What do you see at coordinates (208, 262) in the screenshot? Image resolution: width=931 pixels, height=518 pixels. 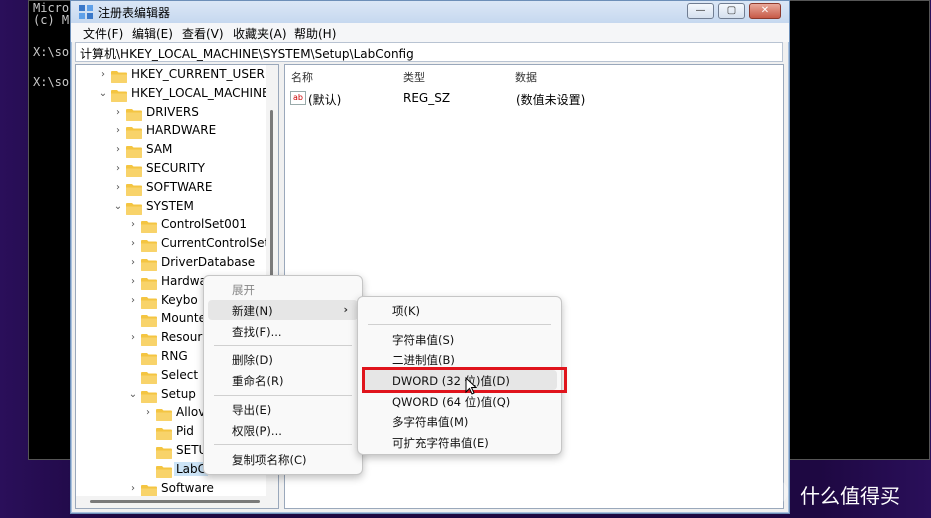 I see `tree-item-label: DriverDatabase` at bounding box center [208, 262].